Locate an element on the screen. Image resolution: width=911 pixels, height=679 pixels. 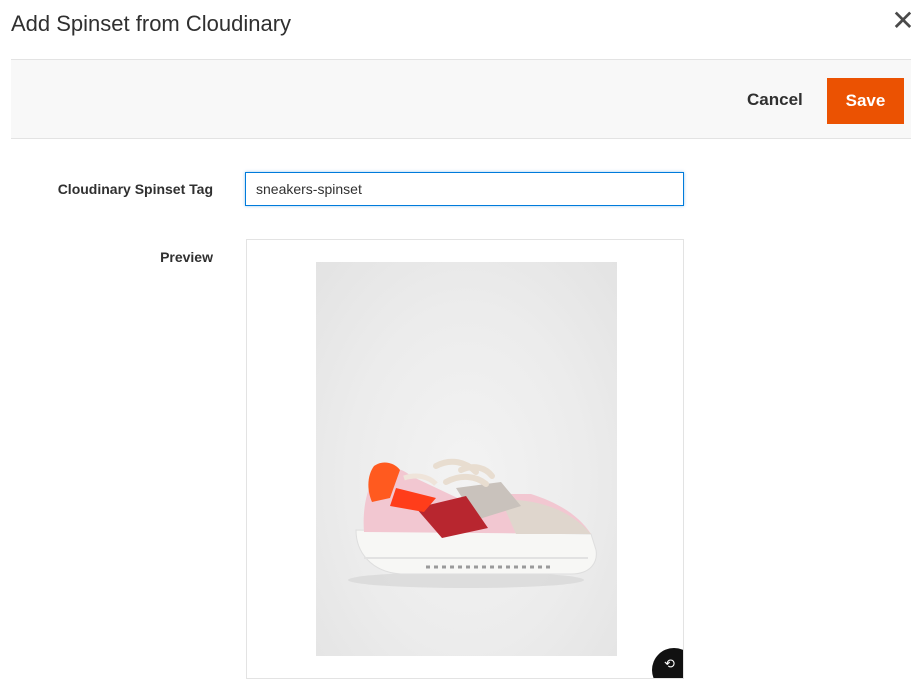
modal-toolbar: Cancel Save is located at coordinates (461, 99).